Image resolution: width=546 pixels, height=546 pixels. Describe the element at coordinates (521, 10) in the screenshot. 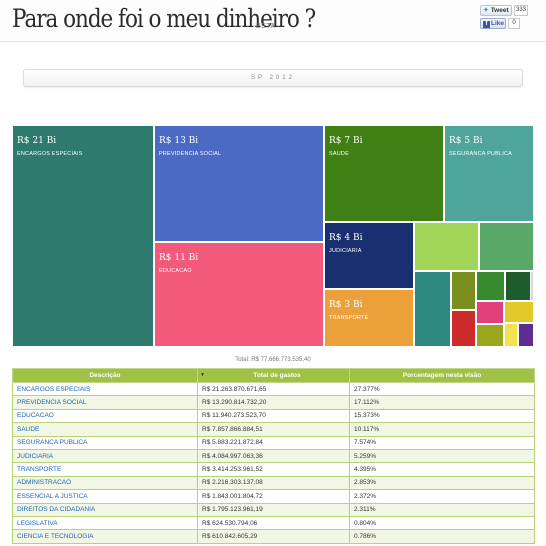

I see `tweet-count: 333` at that location.